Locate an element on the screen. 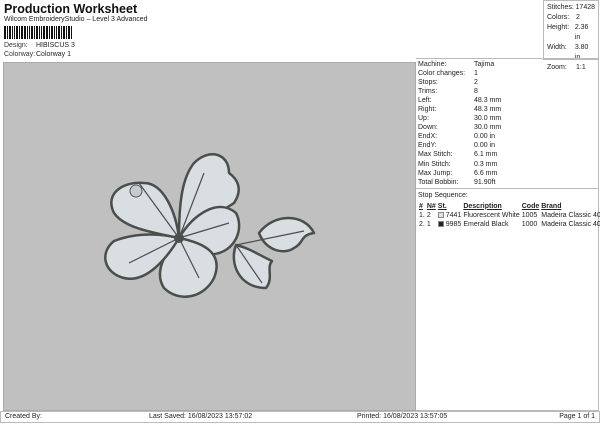 This screenshot has height=424, width=600. stat-row: EndY: 0.00 in is located at coordinates (507, 145).